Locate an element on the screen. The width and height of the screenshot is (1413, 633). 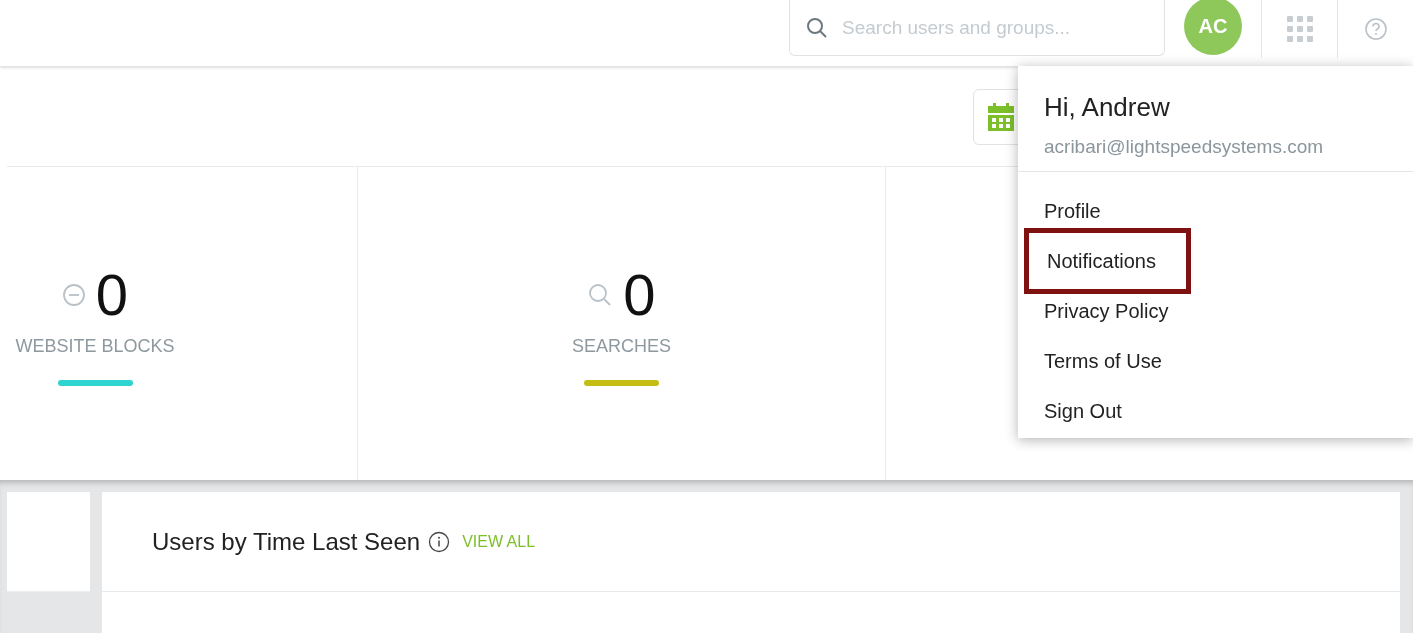
stat-label: WEBSITE BLOCKS is located at coordinates (95, 346).